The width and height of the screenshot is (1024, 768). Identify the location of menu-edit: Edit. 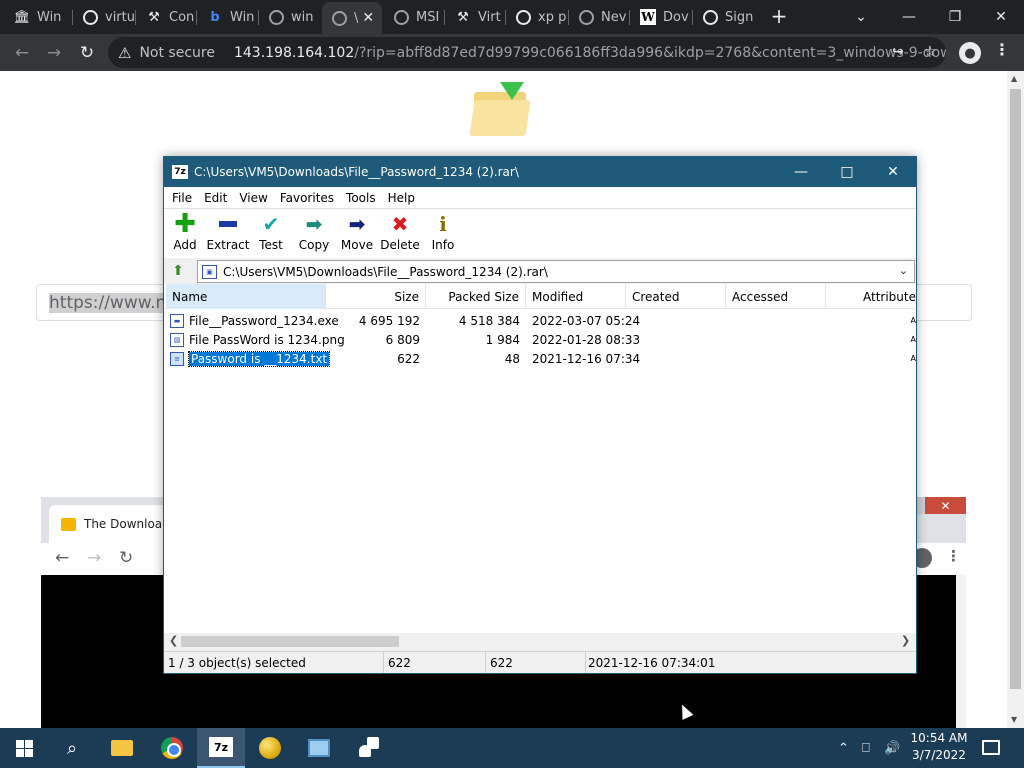
(215, 198).